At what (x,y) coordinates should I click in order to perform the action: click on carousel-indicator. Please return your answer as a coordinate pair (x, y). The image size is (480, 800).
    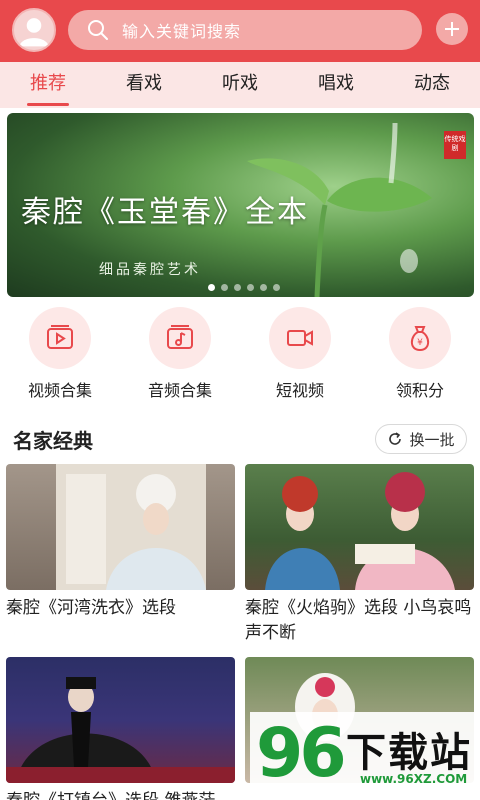
    Looking at the image, I should click on (244, 287).